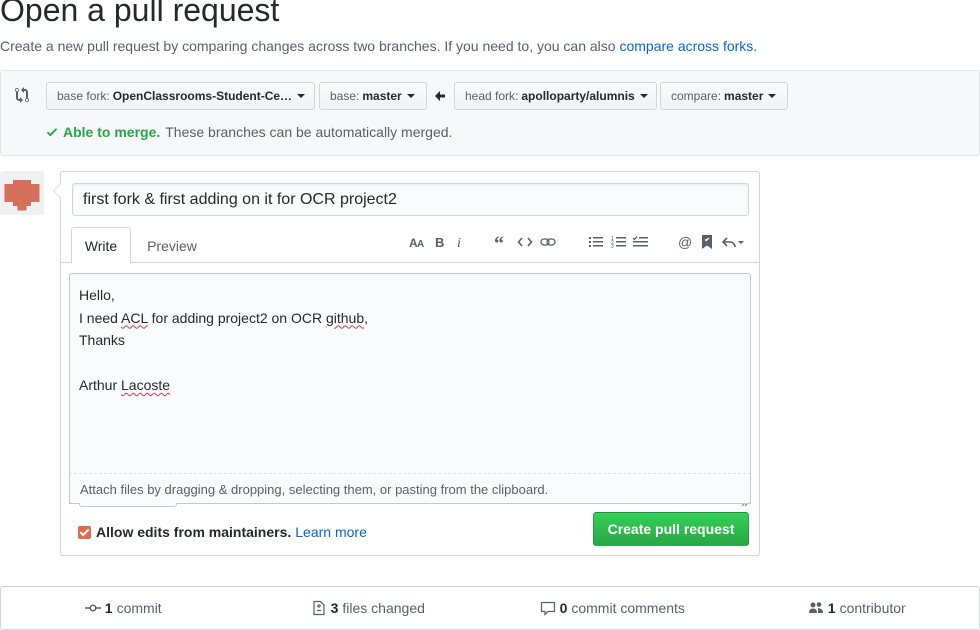 This screenshot has width=980, height=630. What do you see at coordinates (139, 608) in the screenshot?
I see `commits-label: commit` at bounding box center [139, 608].